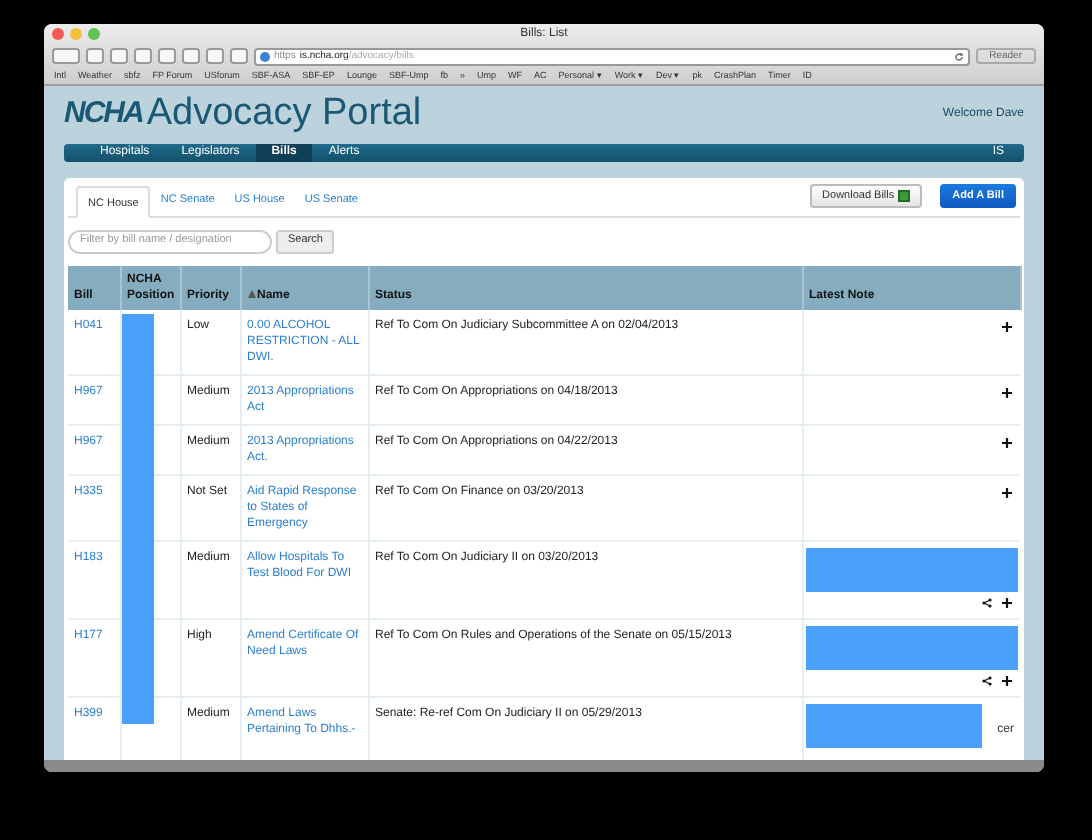  I want to click on minimize-button, so click(76, 34).